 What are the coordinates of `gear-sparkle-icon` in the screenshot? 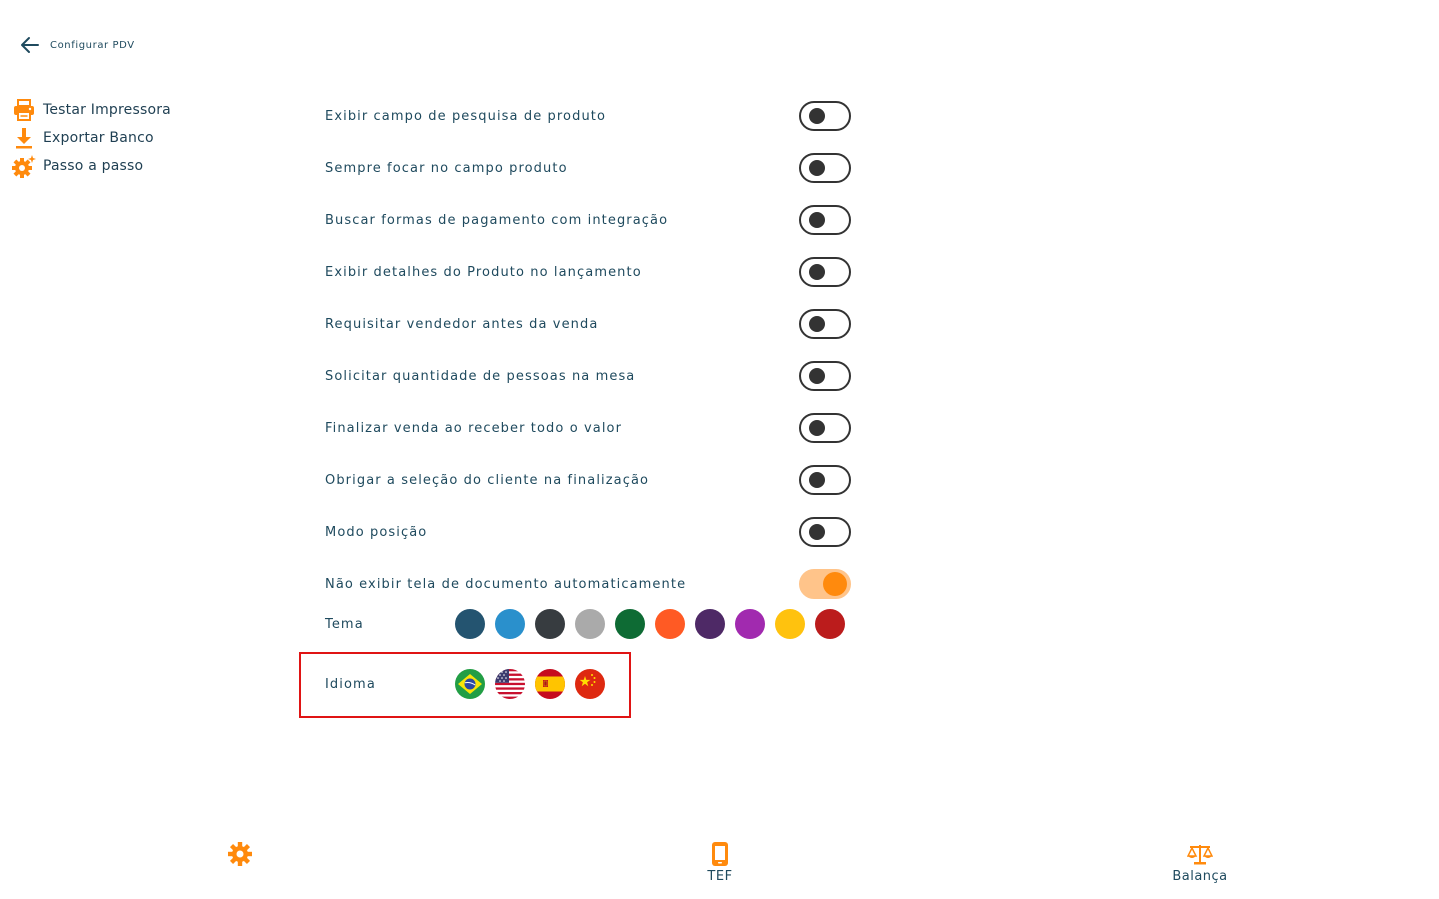 It's located at (24, 166).